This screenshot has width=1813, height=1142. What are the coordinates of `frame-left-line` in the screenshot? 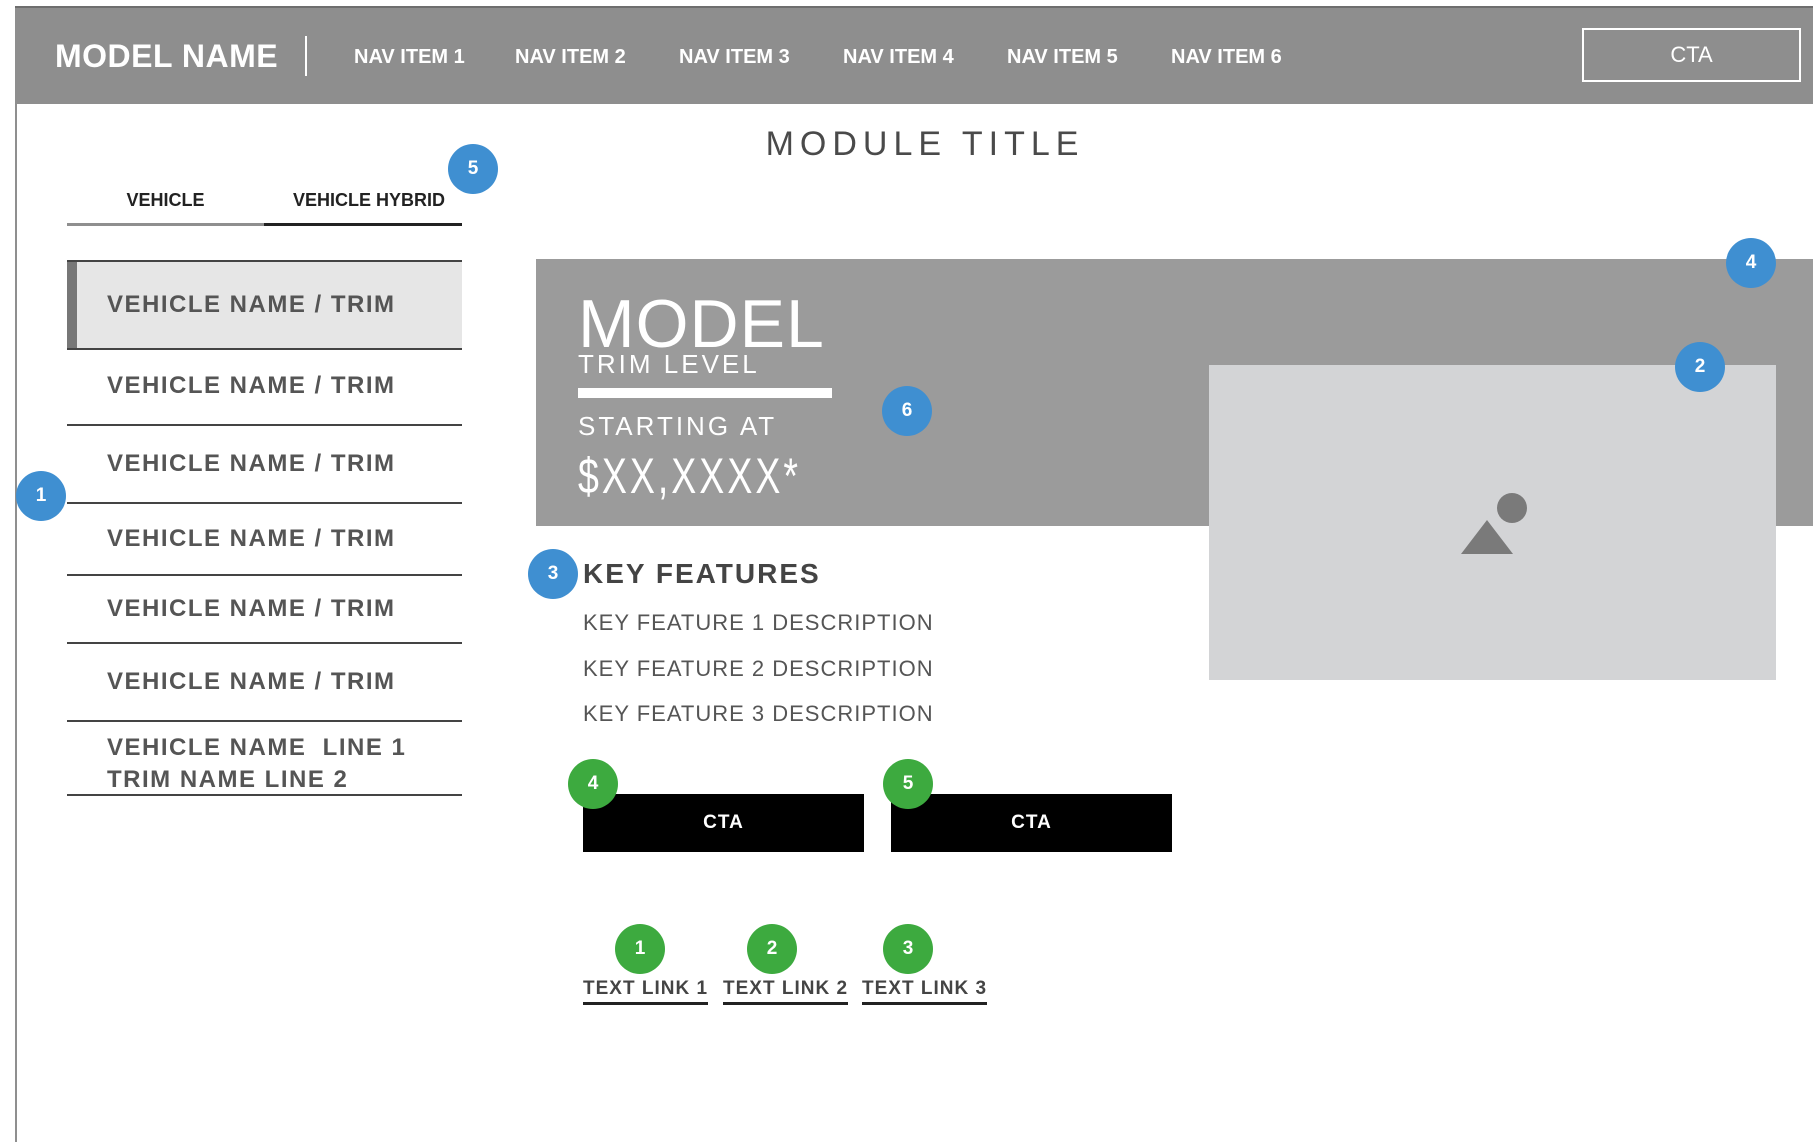 It's located at (16, 623).